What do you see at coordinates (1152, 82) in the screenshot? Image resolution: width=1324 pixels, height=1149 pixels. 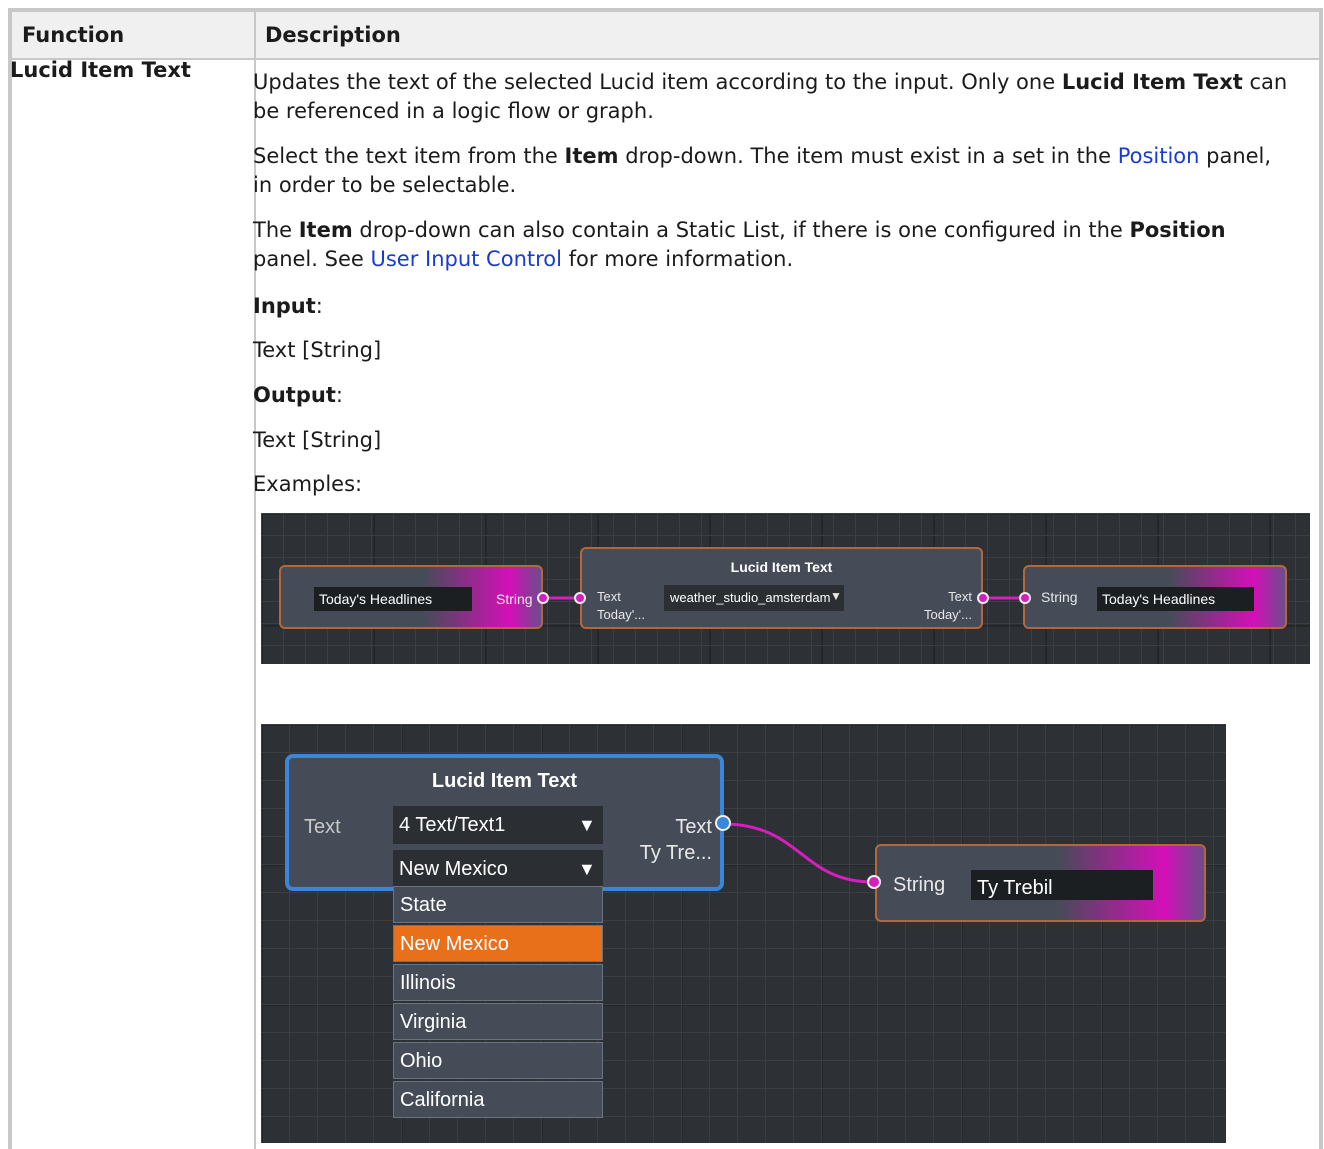 I see `bold-text: Lucid Item Text` at bounding box center [1152, 82].